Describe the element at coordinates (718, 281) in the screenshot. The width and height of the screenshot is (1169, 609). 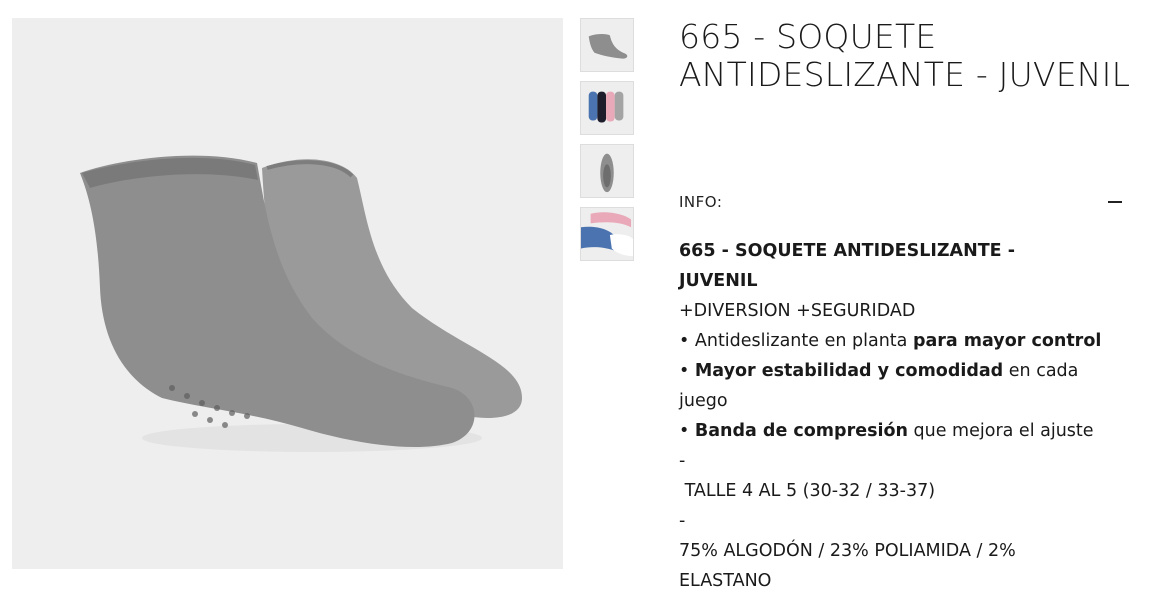
I see `description-heading-cont: JUVENIL` at that location.